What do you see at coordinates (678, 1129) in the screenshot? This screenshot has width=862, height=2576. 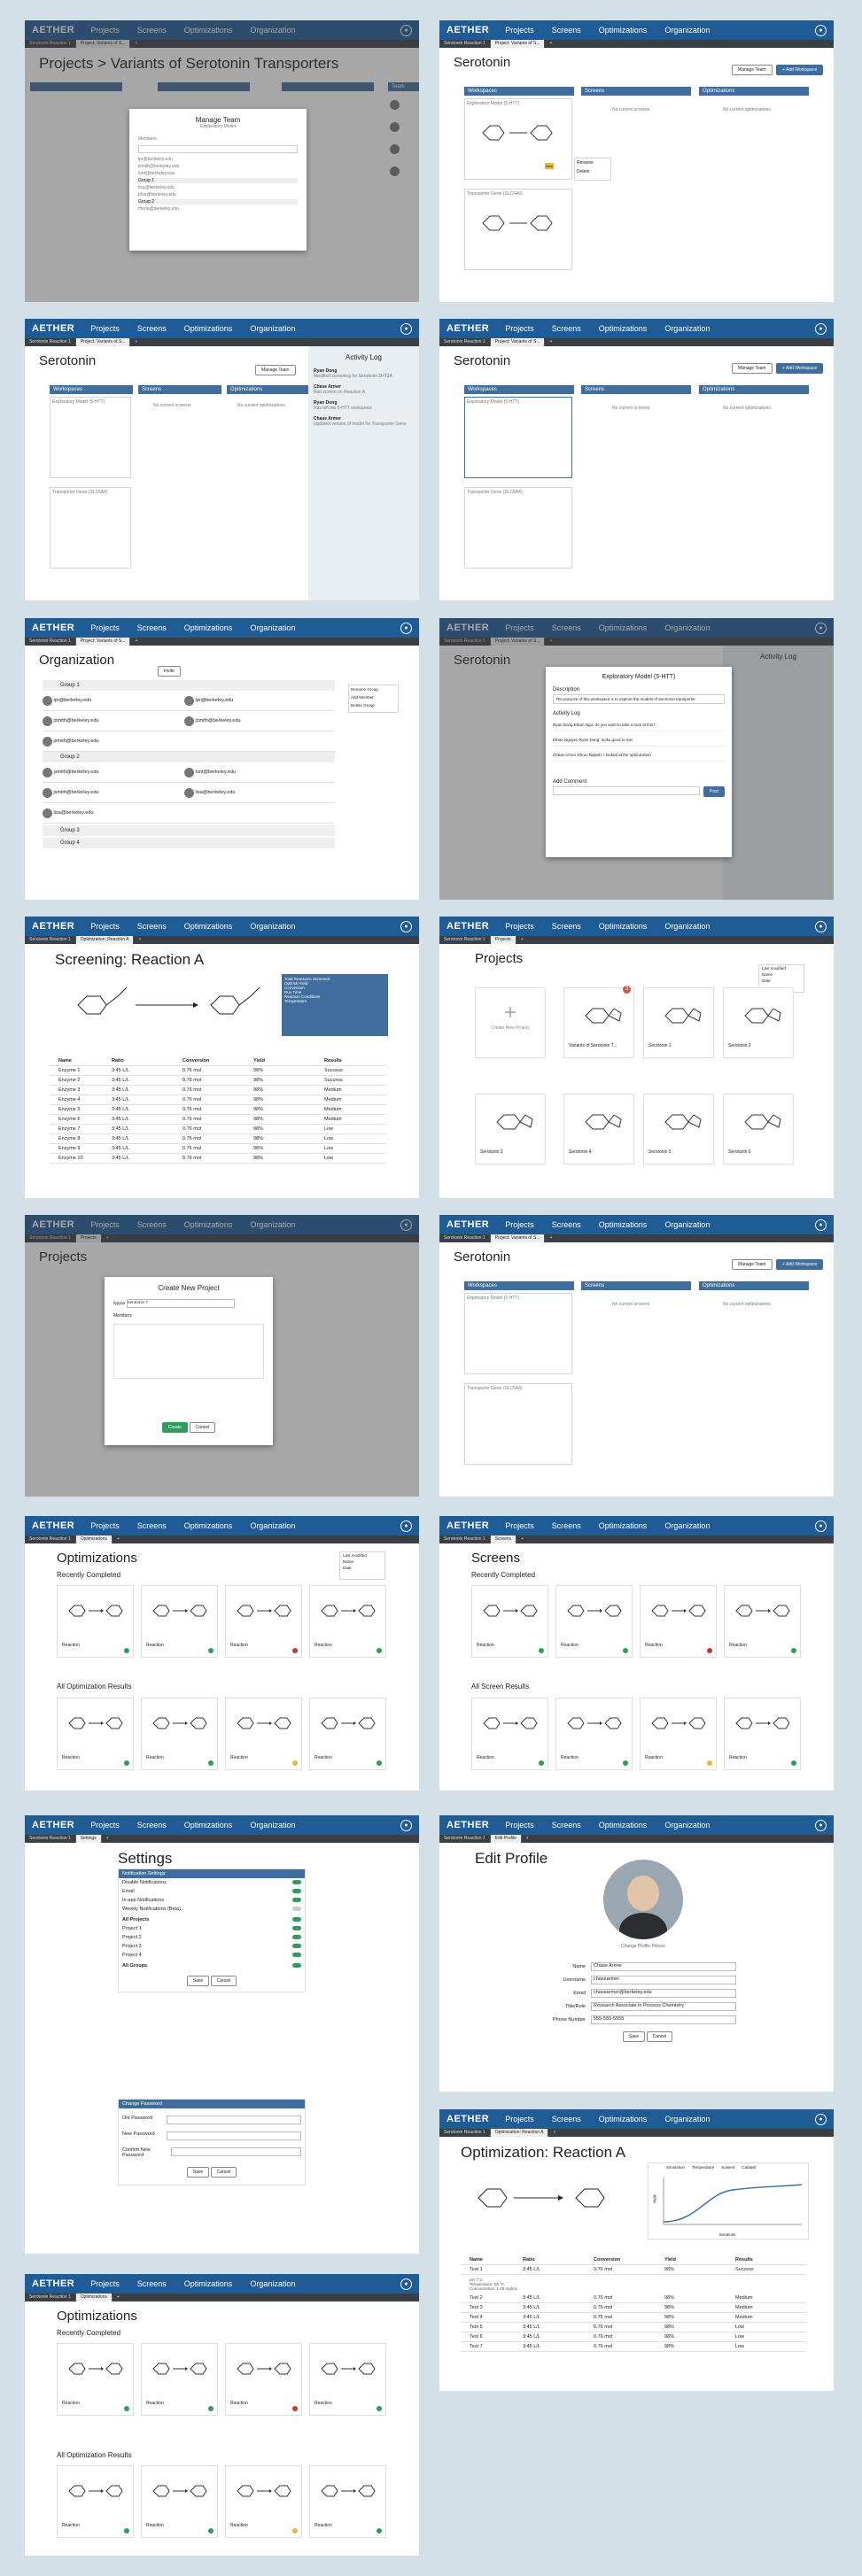 I see `project-tile: Serotonin 5` at bounding box center [678, 1129].